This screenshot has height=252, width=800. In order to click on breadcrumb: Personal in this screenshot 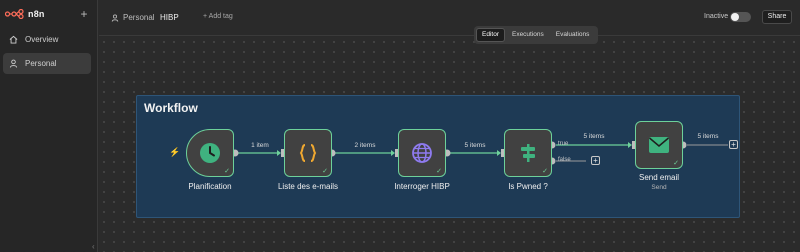, I will do `click(133, 17)`.